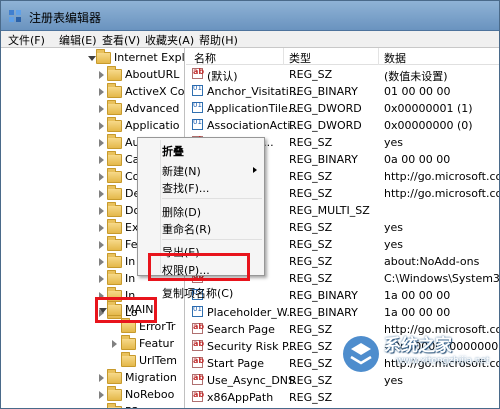 This screenshot has height=409, width=500. What do you see at coordinates (152, 74) in the screenshot?
I see `tree-item-label: AboutURL` at bounding box center [152, 74].